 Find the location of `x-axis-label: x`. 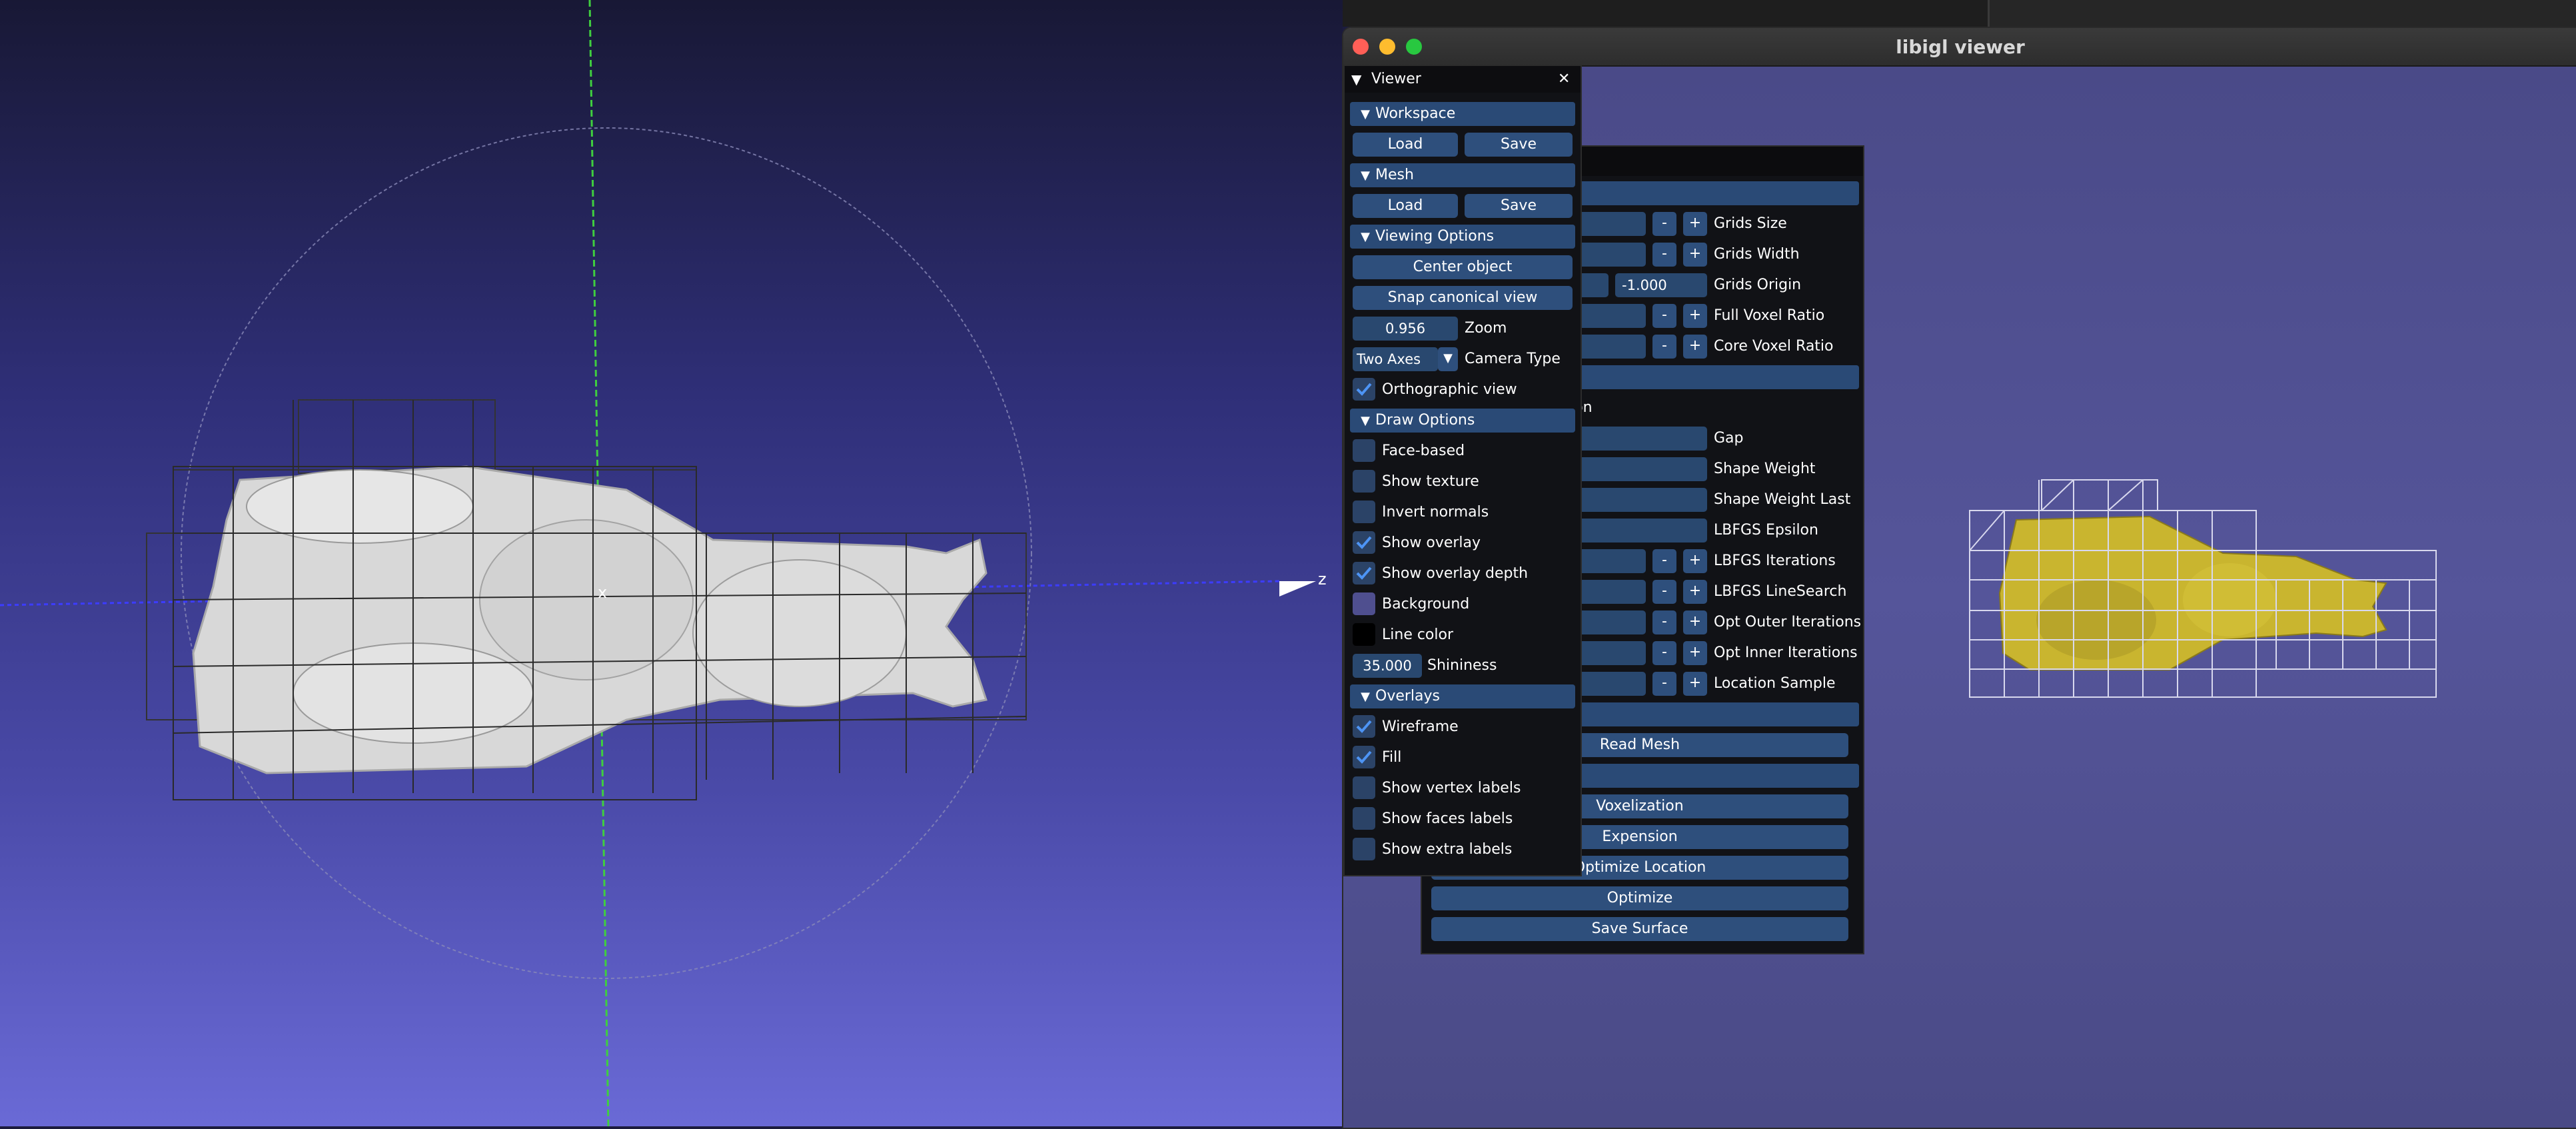

x-axis-label: x is located at coordinates (603, 592).